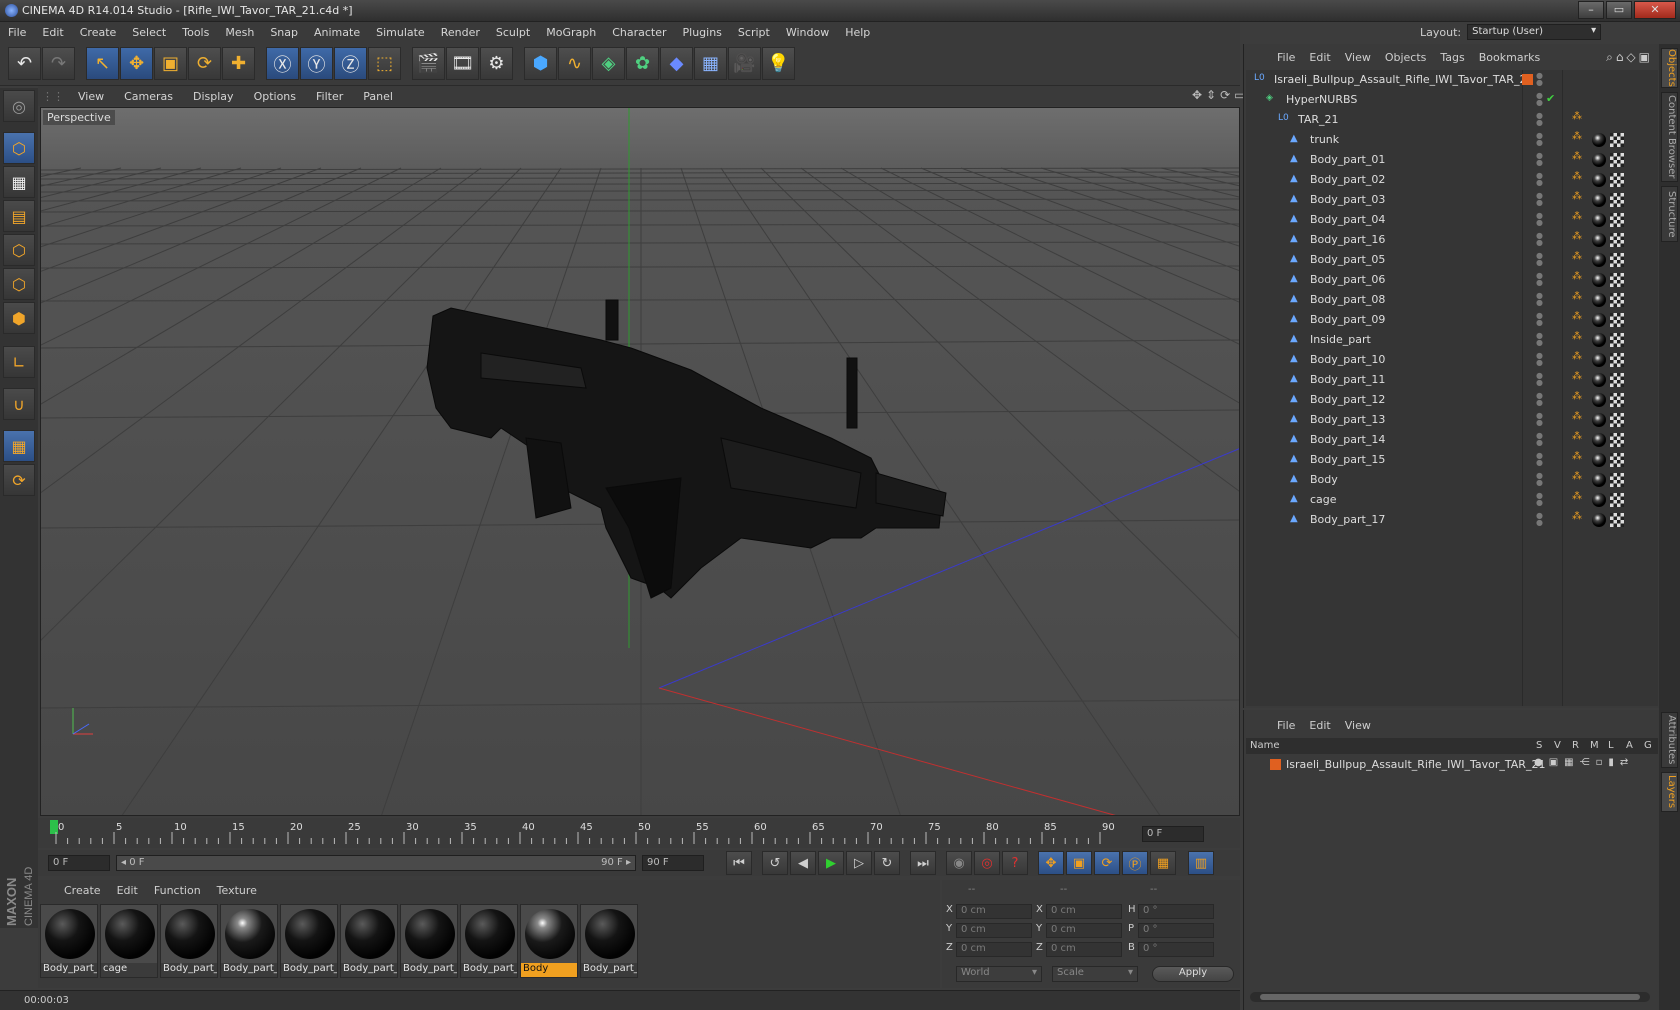 The width and height of the screenshot is (1680, 1010). I want to click on playhead, so click(54, 827).